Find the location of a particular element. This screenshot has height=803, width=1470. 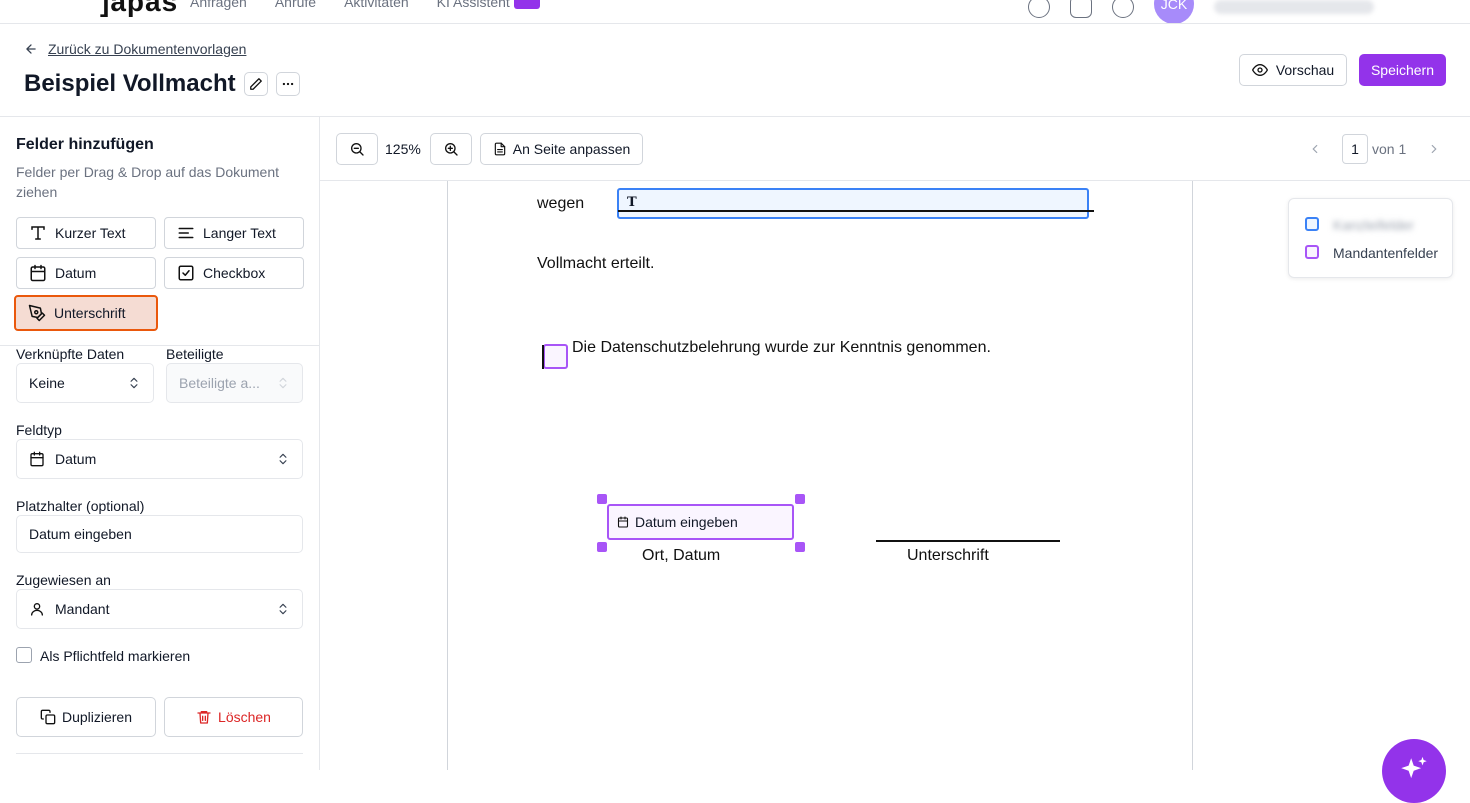

doc-checkbox-edge is located at coordinates (543, 357).